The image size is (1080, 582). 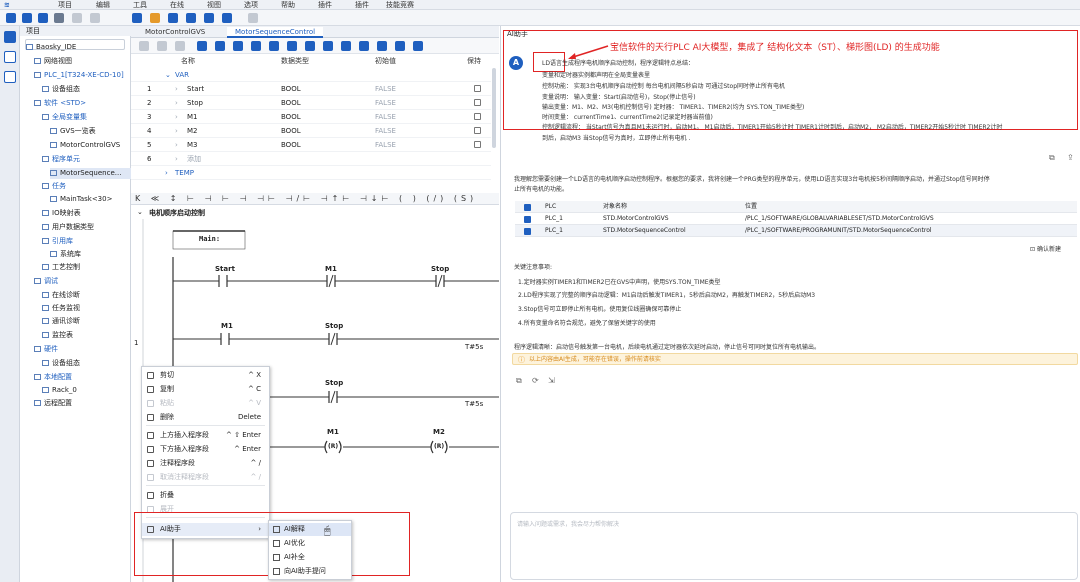 I want to click on add-icon, so click(x=144, y=46).